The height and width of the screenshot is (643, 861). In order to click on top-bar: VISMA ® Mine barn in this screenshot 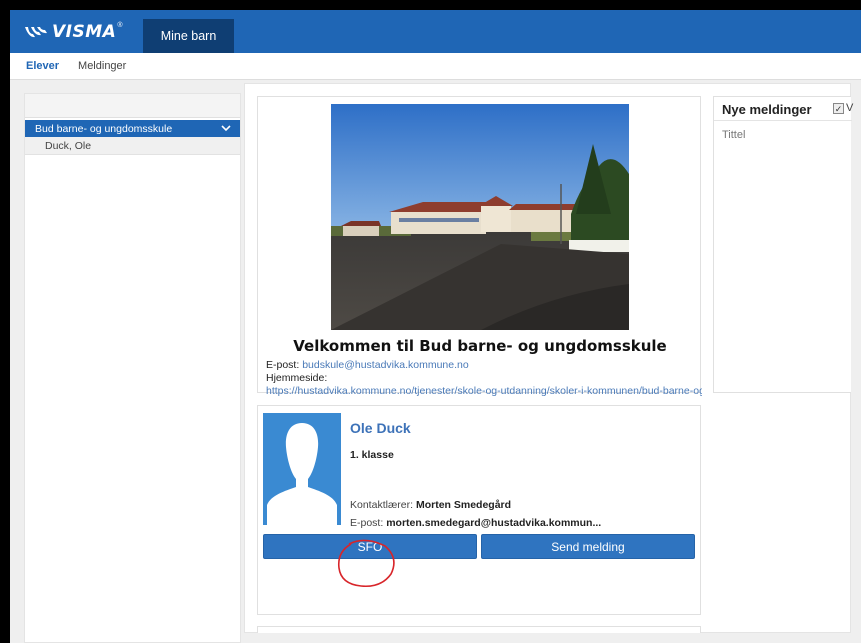, I will do `click(435, 31)`.